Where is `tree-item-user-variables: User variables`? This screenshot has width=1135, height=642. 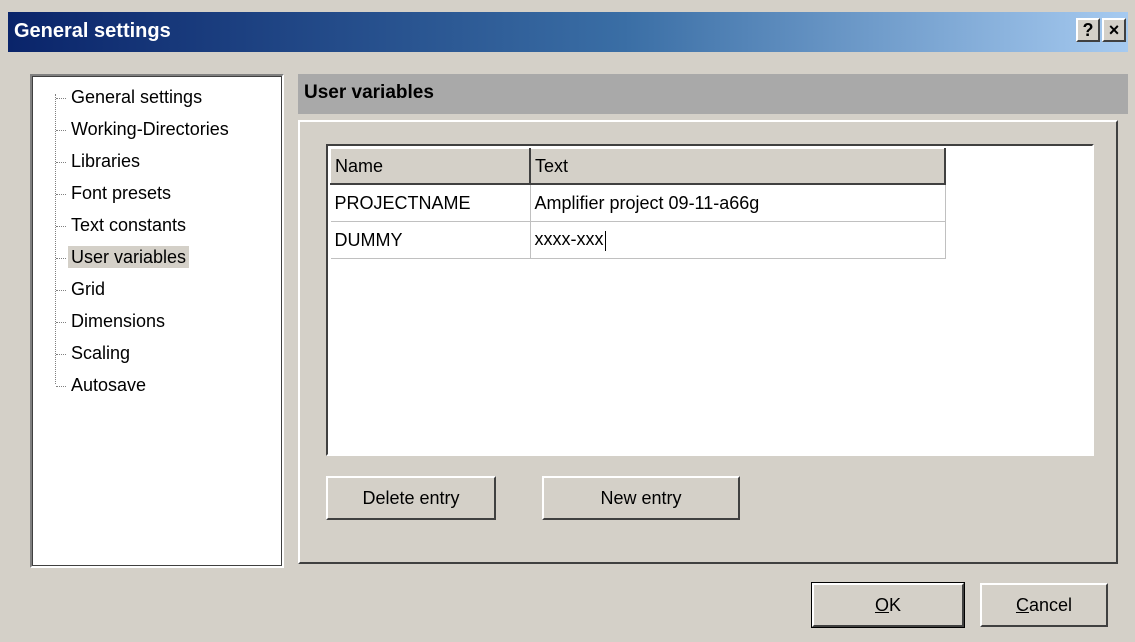 tree-item-user-variables: User variables is located at coordinates (123, 257).